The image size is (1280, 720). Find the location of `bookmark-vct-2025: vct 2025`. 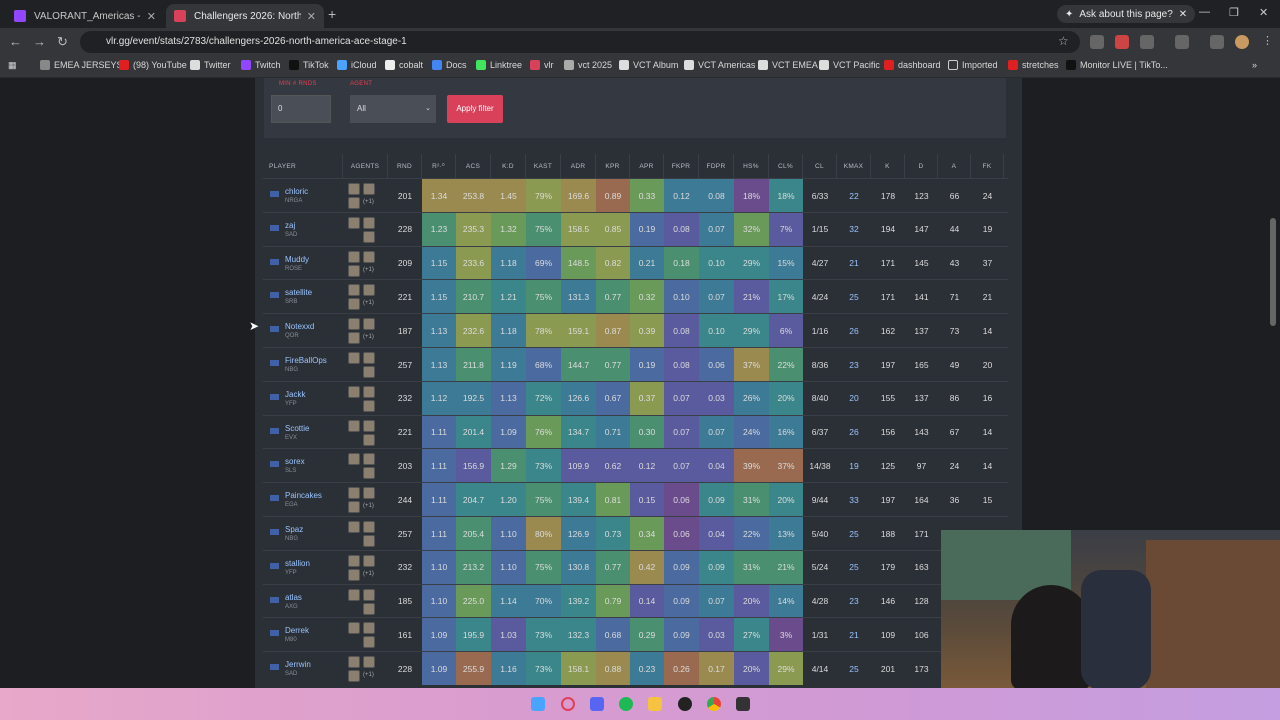

bookmark-vct-2025: vct 2025 is located at coordinates (588, 65).